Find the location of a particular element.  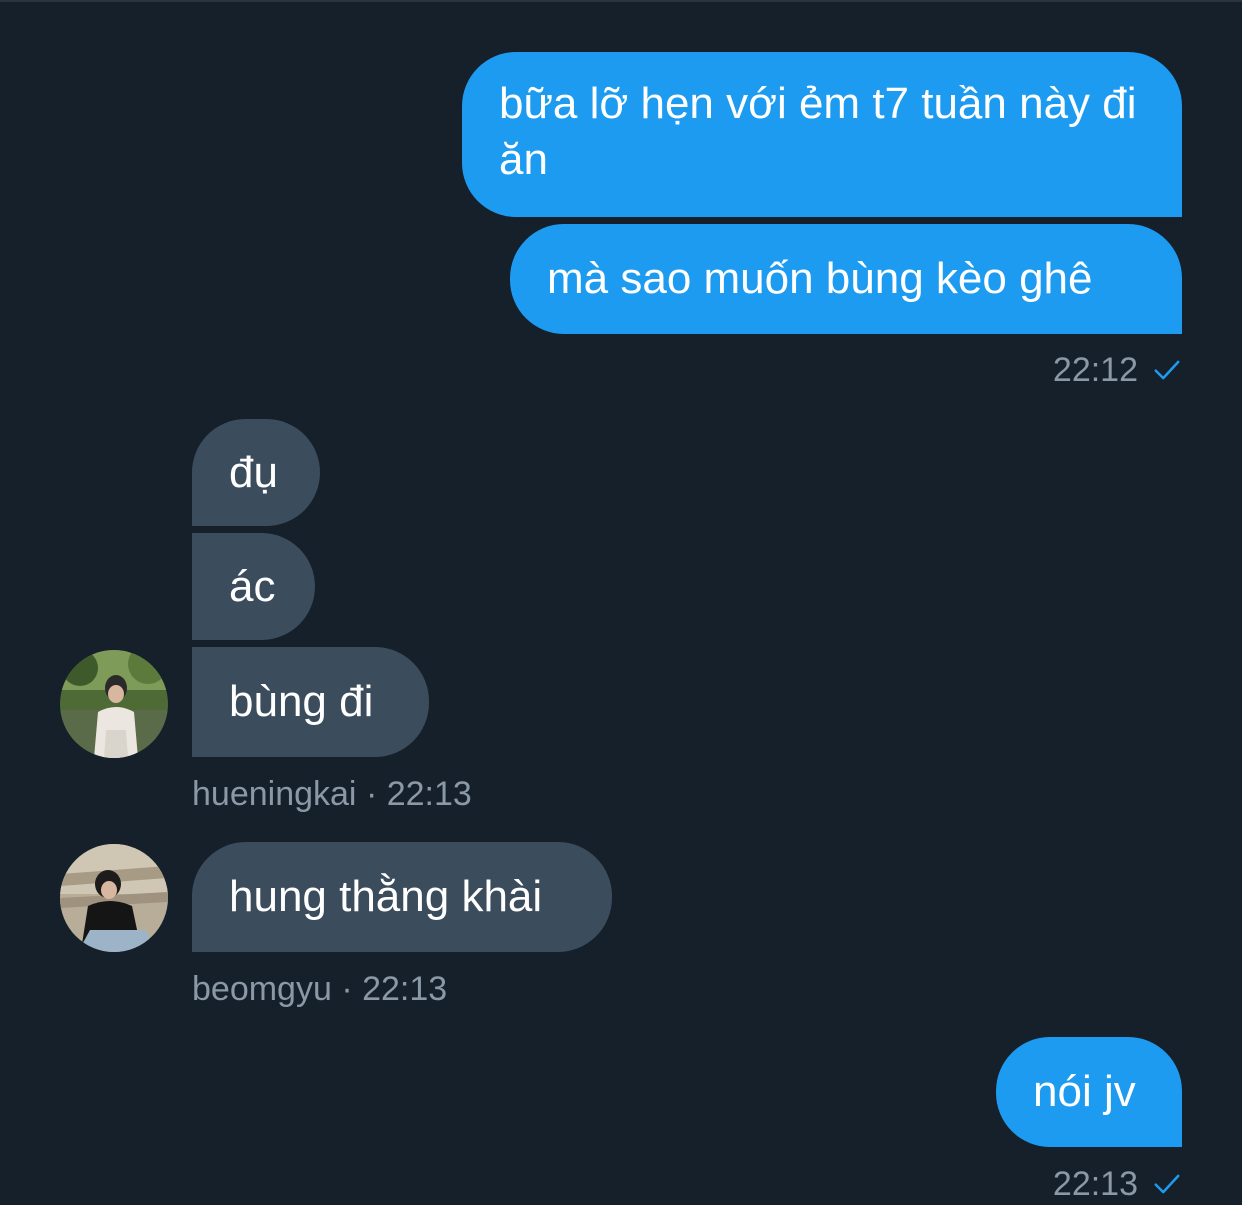

sender-name: beomgyu is located at coordinates (262, 989).